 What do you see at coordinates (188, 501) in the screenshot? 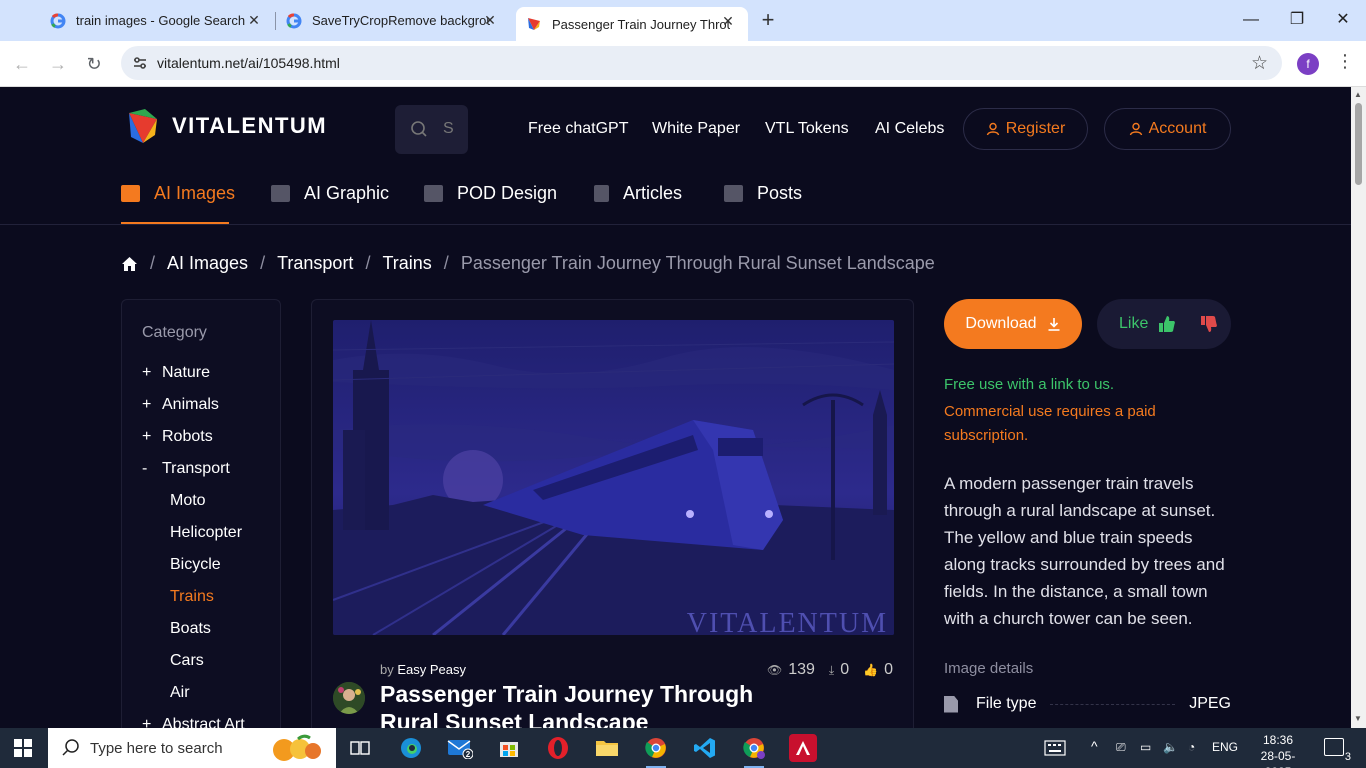
I see `subcategory-moto: Moto` at bounding box center [188, 501].